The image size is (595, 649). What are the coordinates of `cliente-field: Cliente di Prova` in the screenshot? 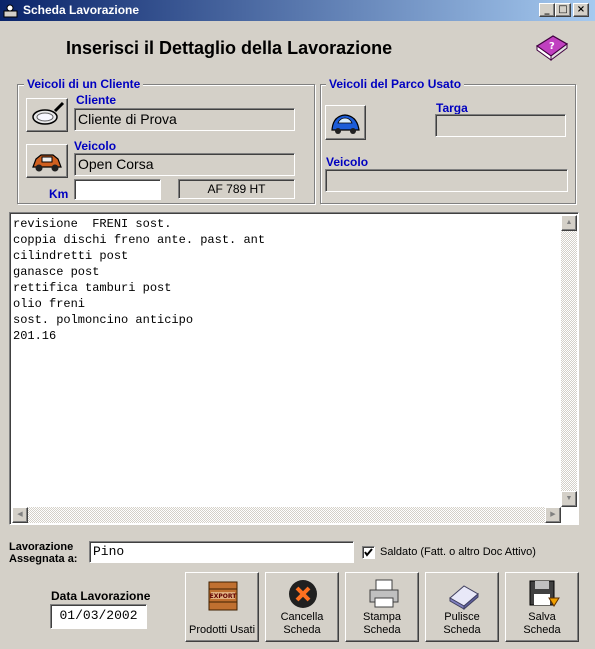 It's located at (184, 119).